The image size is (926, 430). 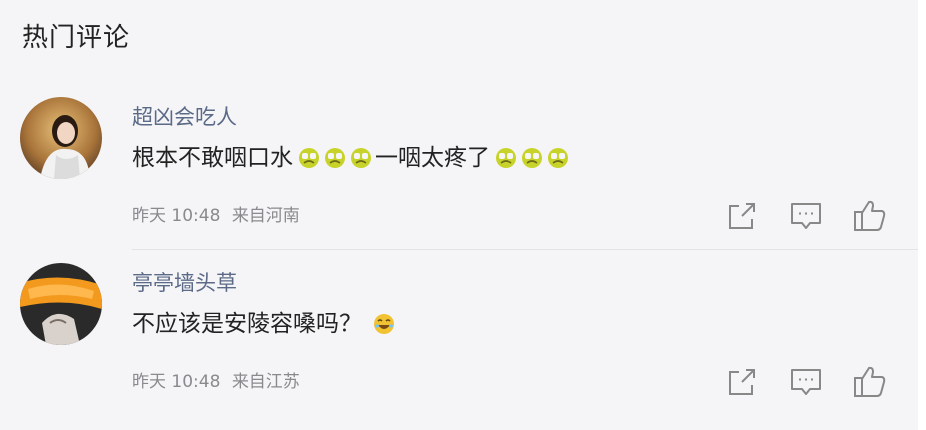 What do you see at coordinates (525, 249) in the screenshot?
I see `comment-divider` at bounding box center [525, 249].